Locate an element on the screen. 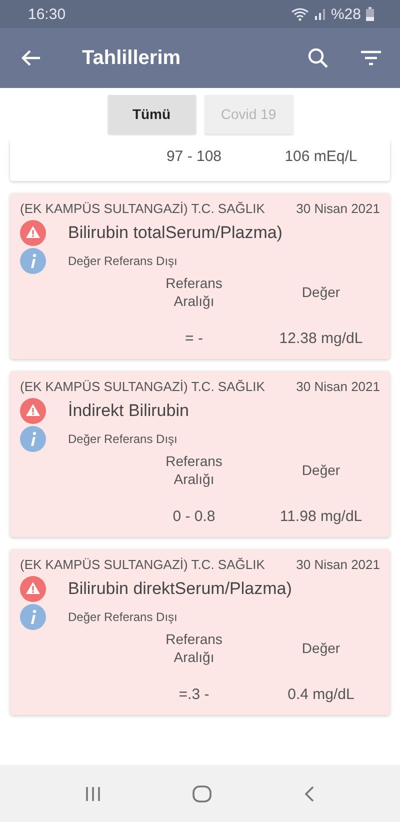 This screenshot has width=400, height=822. result-value: 106 mEq/L is located at coordinates (321, 156).